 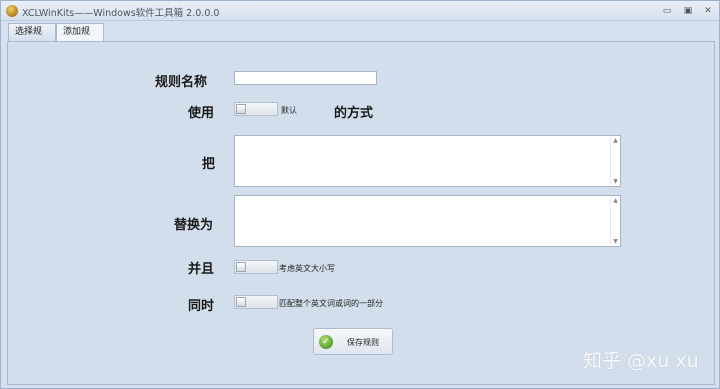 What do you see at coordinates (121, 13) in the screenshot?
I see `window-title: XCLWinKits——Windows软件工具箱 2.0.0.0` at bounding box center [121, 13].